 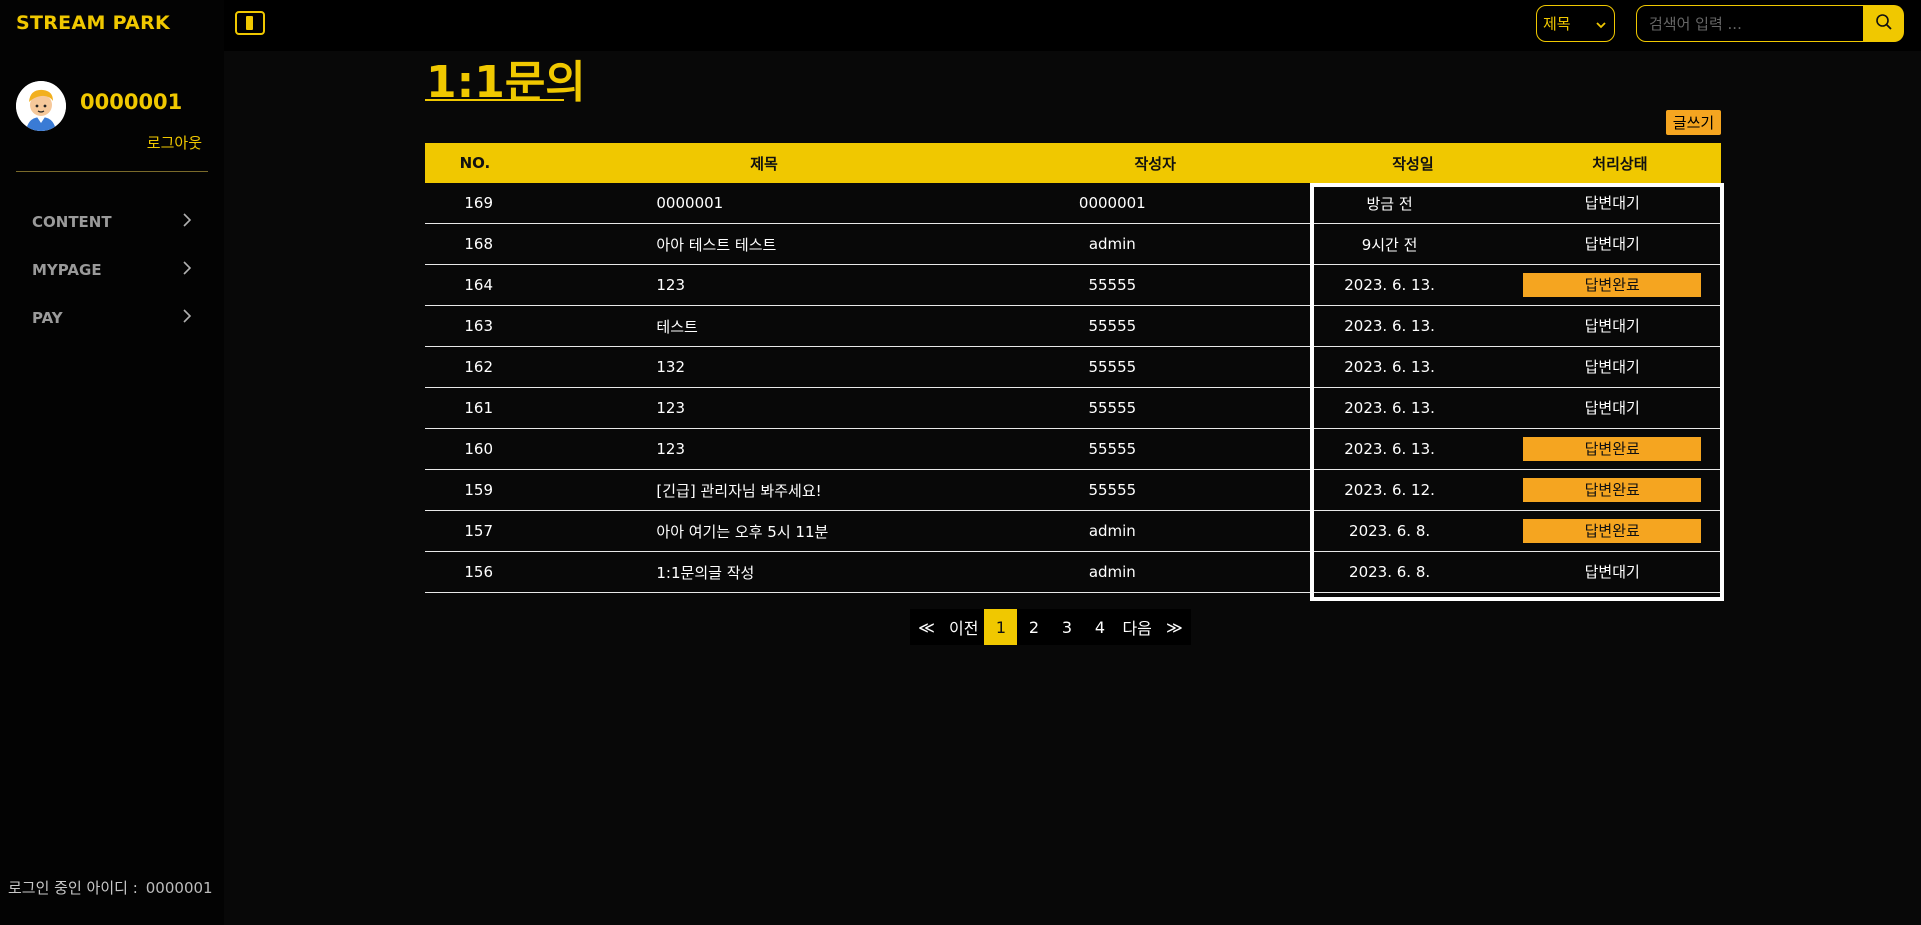 I want to click on page-button-2: 2, so click(x=1033, y=627).